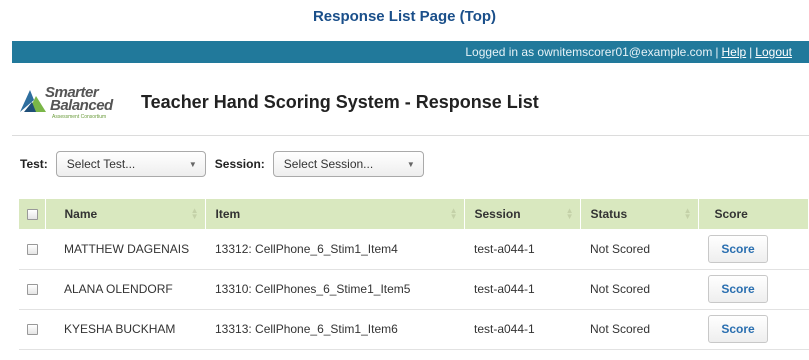 The width and height of the screenshot is (809, 360). Describe the element at coordinates (239, 164) in the screenshot. I see `session-filter-label: Session:` at that location.